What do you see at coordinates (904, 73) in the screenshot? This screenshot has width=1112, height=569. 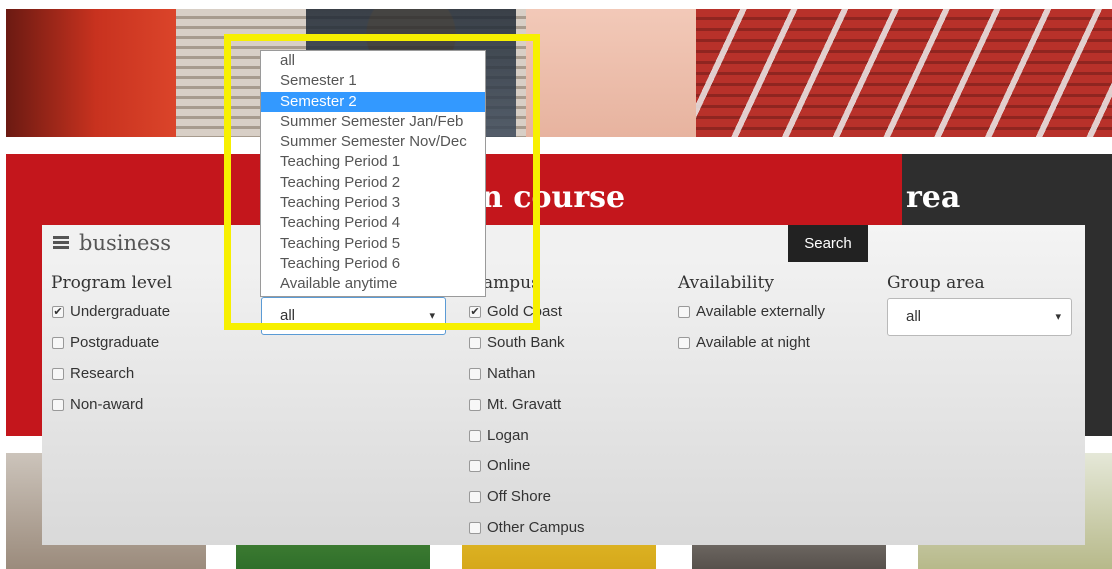 I see `hero-railing` at bounding box center [904, 73].